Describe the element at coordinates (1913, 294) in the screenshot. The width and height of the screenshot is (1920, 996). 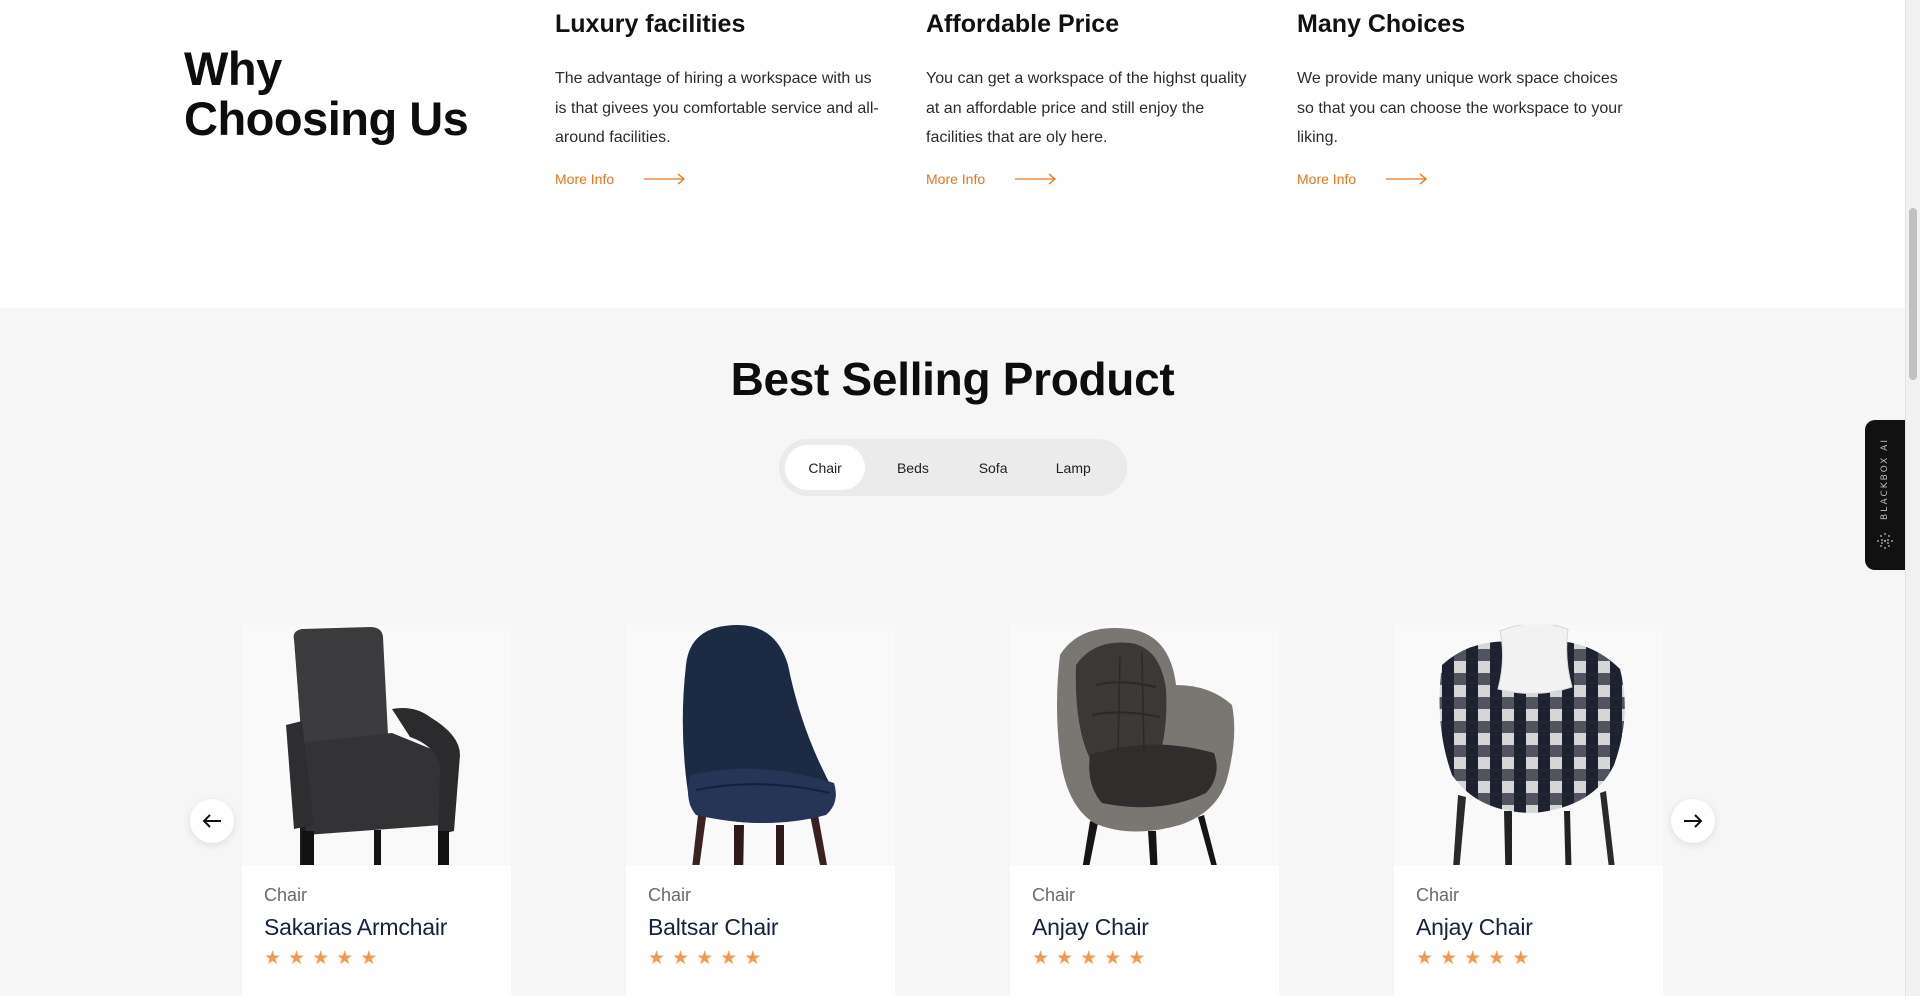
I see `scrollbar-thumb` at that location.